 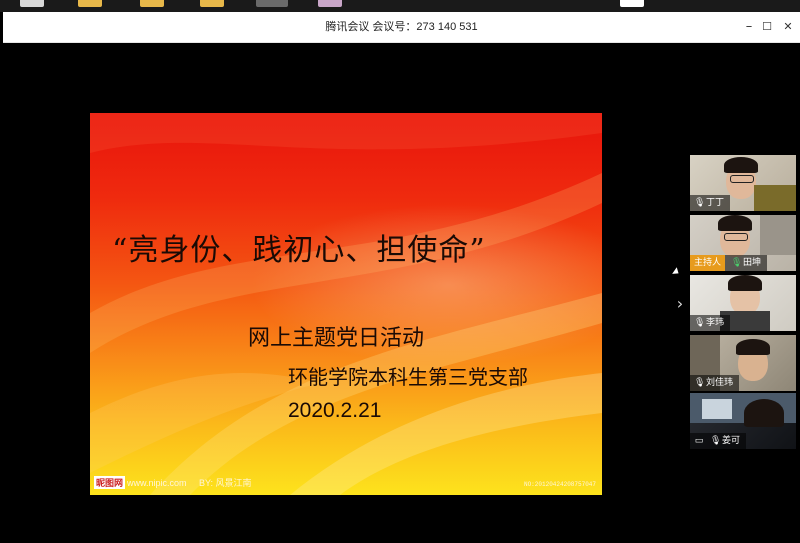 What do you see at coordinates (752, 263) in the screenshot?
I see `participant-name: 田坤` at bounding box center [752, 263].